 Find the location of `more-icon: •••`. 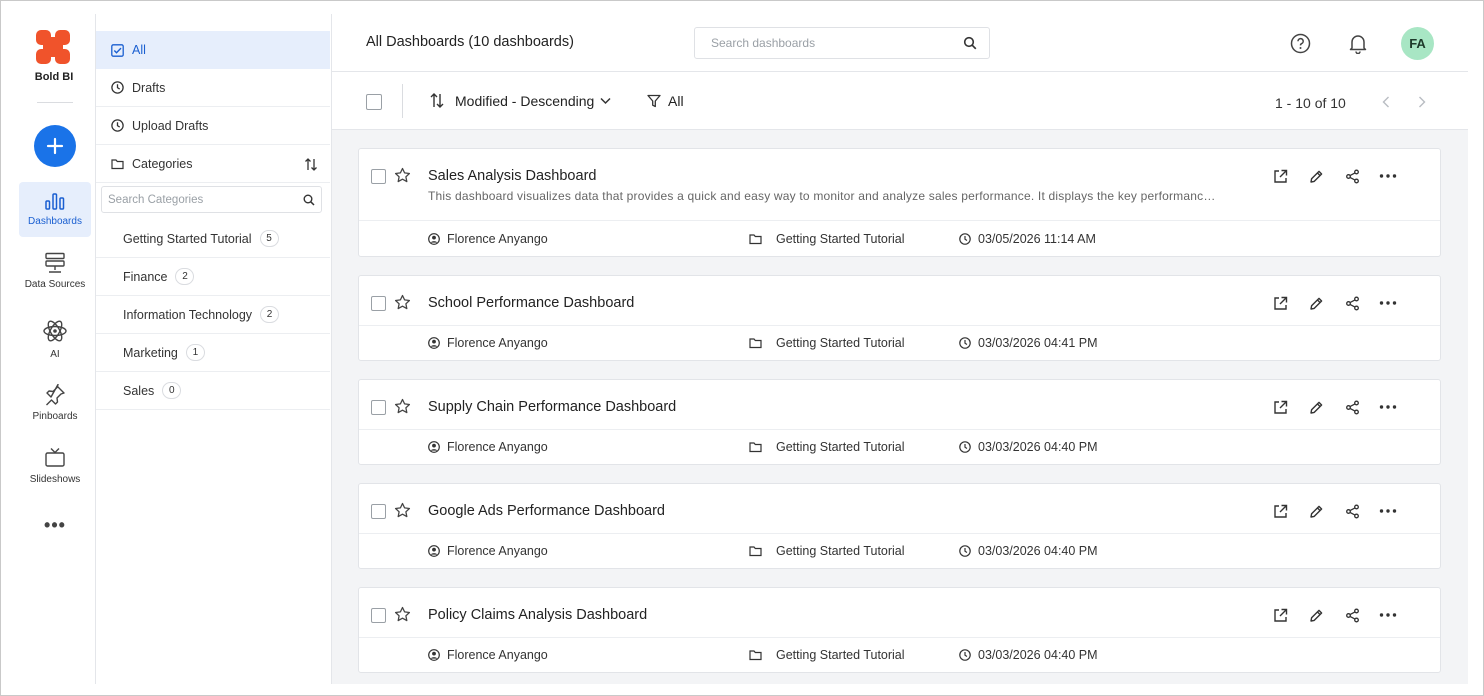

more-icon: ••• is located at coordinates (55, 525).